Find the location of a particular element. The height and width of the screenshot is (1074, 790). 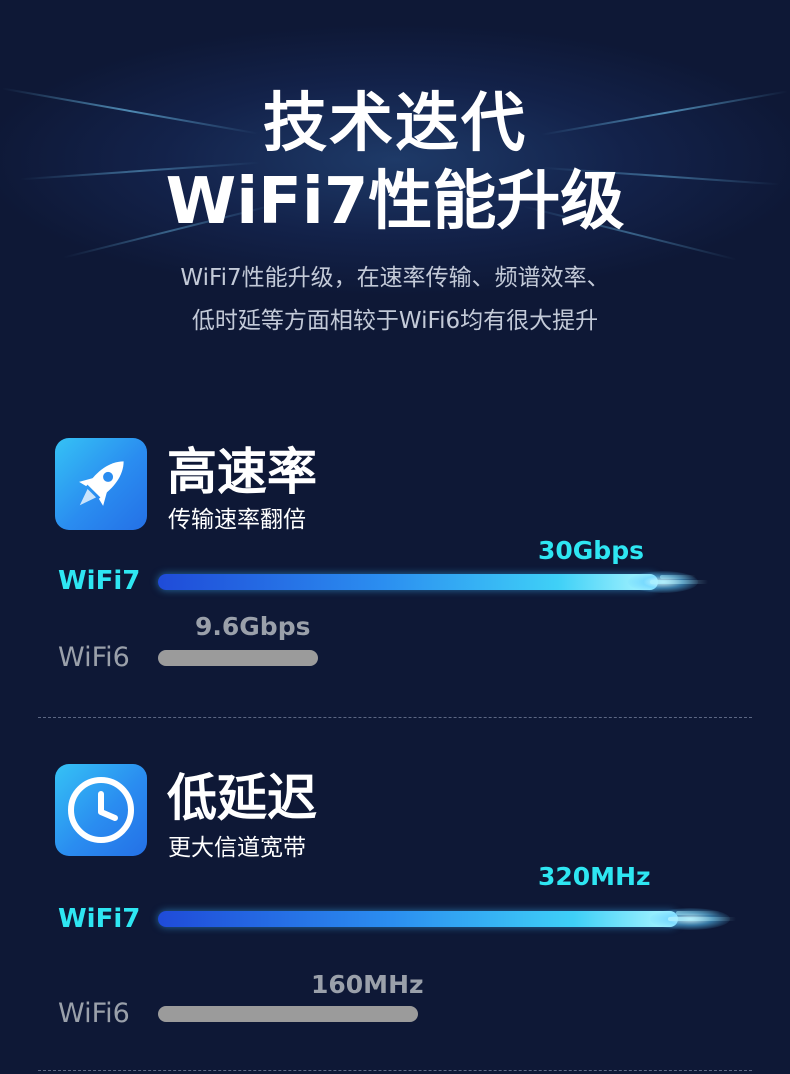

clock-icon is located at coordinates (101, 810).